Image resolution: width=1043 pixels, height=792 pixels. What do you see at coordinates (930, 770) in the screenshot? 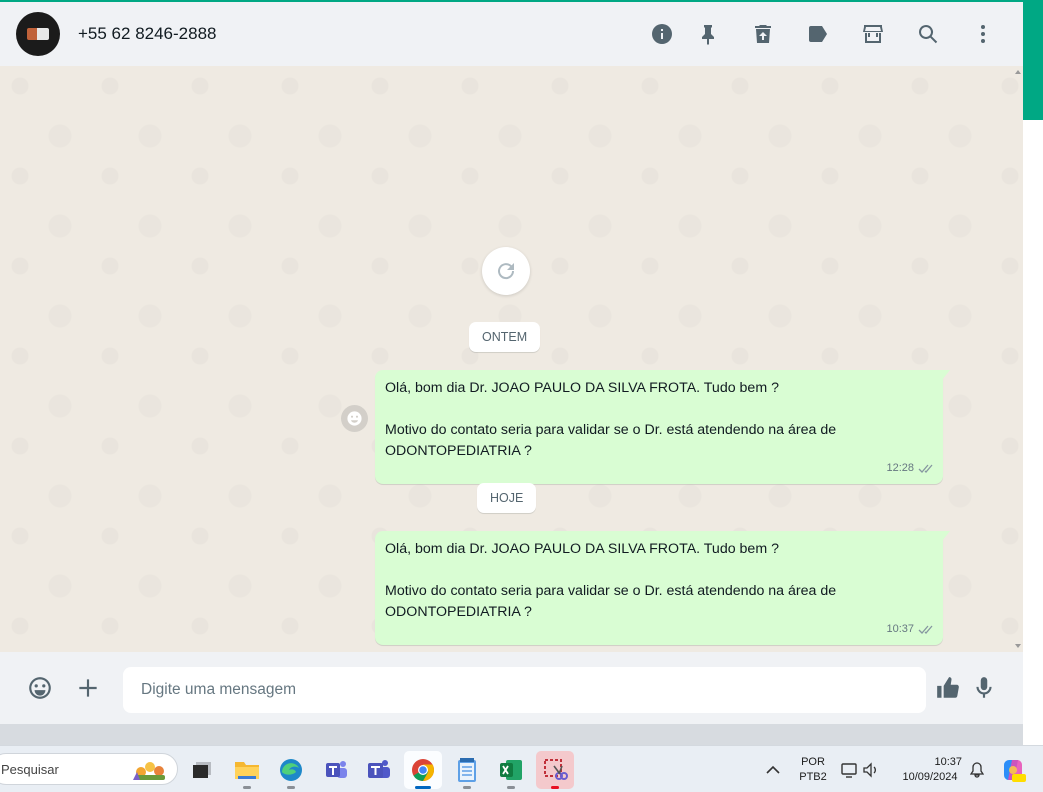
I see `clock: 10:37 10/09/2024` at bounding box center [930, 770].